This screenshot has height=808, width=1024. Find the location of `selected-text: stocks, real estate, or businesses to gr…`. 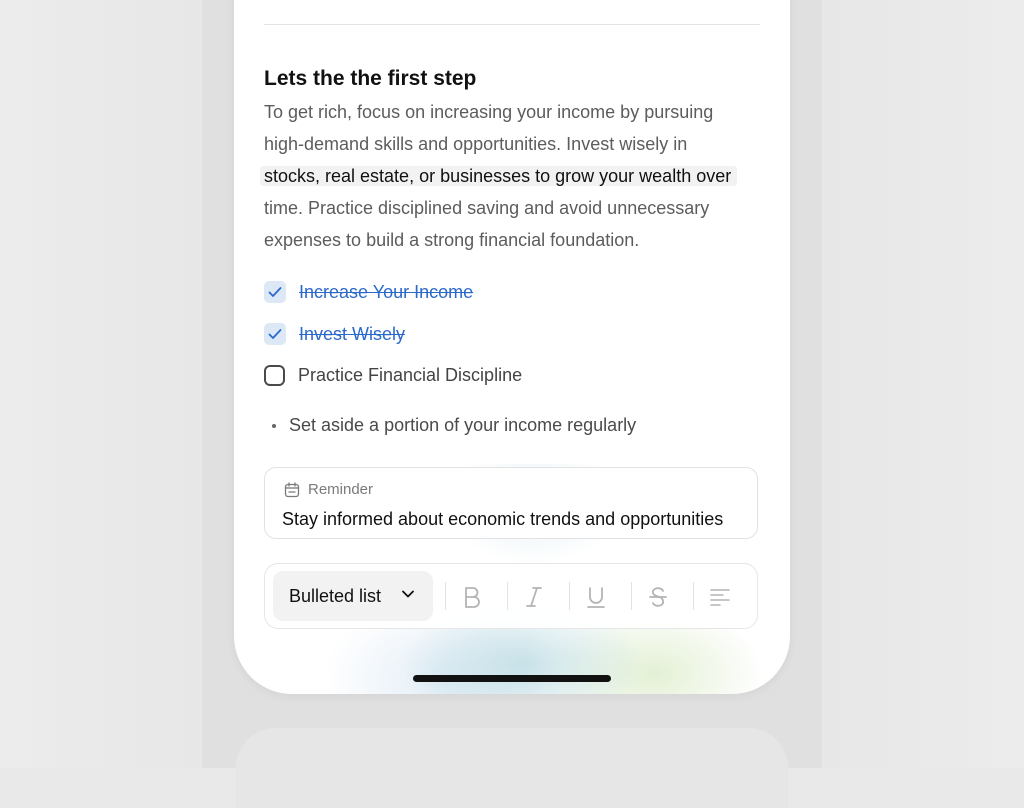

selected-text: stocks, real estate, or businesses to gr… is located at coordinates (499, 176).